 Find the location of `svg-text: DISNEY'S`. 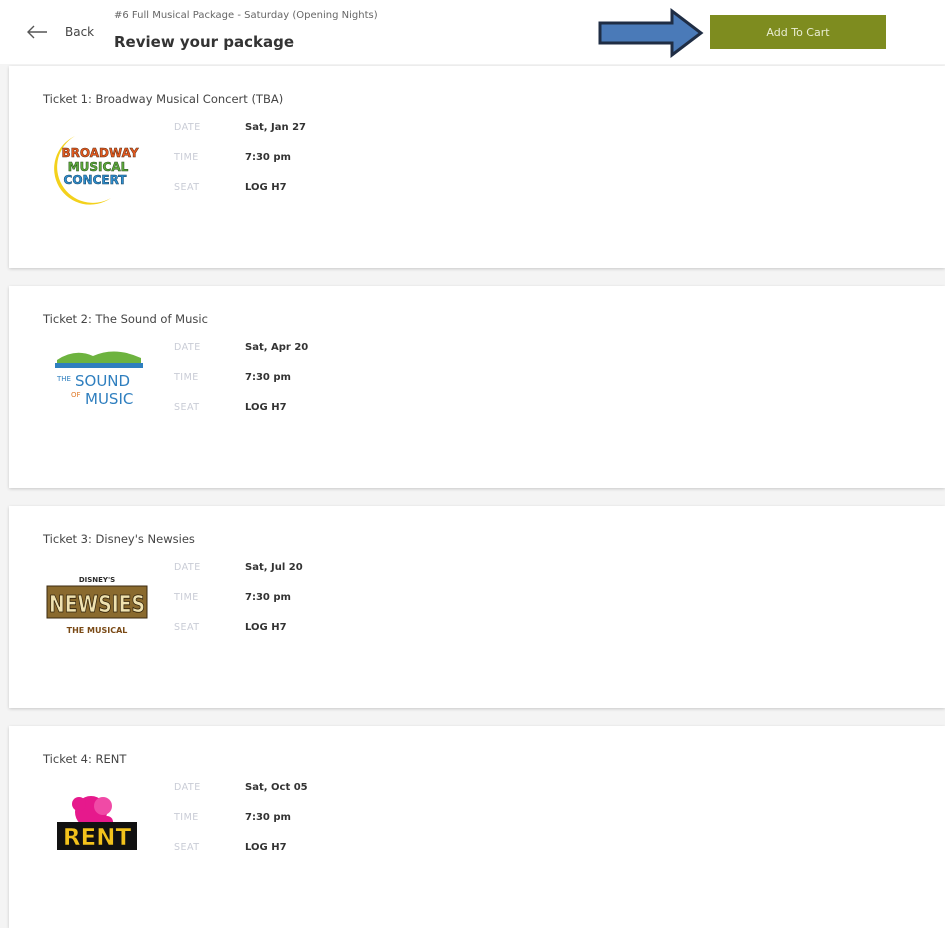

svg-text: DISNEY'S is located at coordinates (97, 580).